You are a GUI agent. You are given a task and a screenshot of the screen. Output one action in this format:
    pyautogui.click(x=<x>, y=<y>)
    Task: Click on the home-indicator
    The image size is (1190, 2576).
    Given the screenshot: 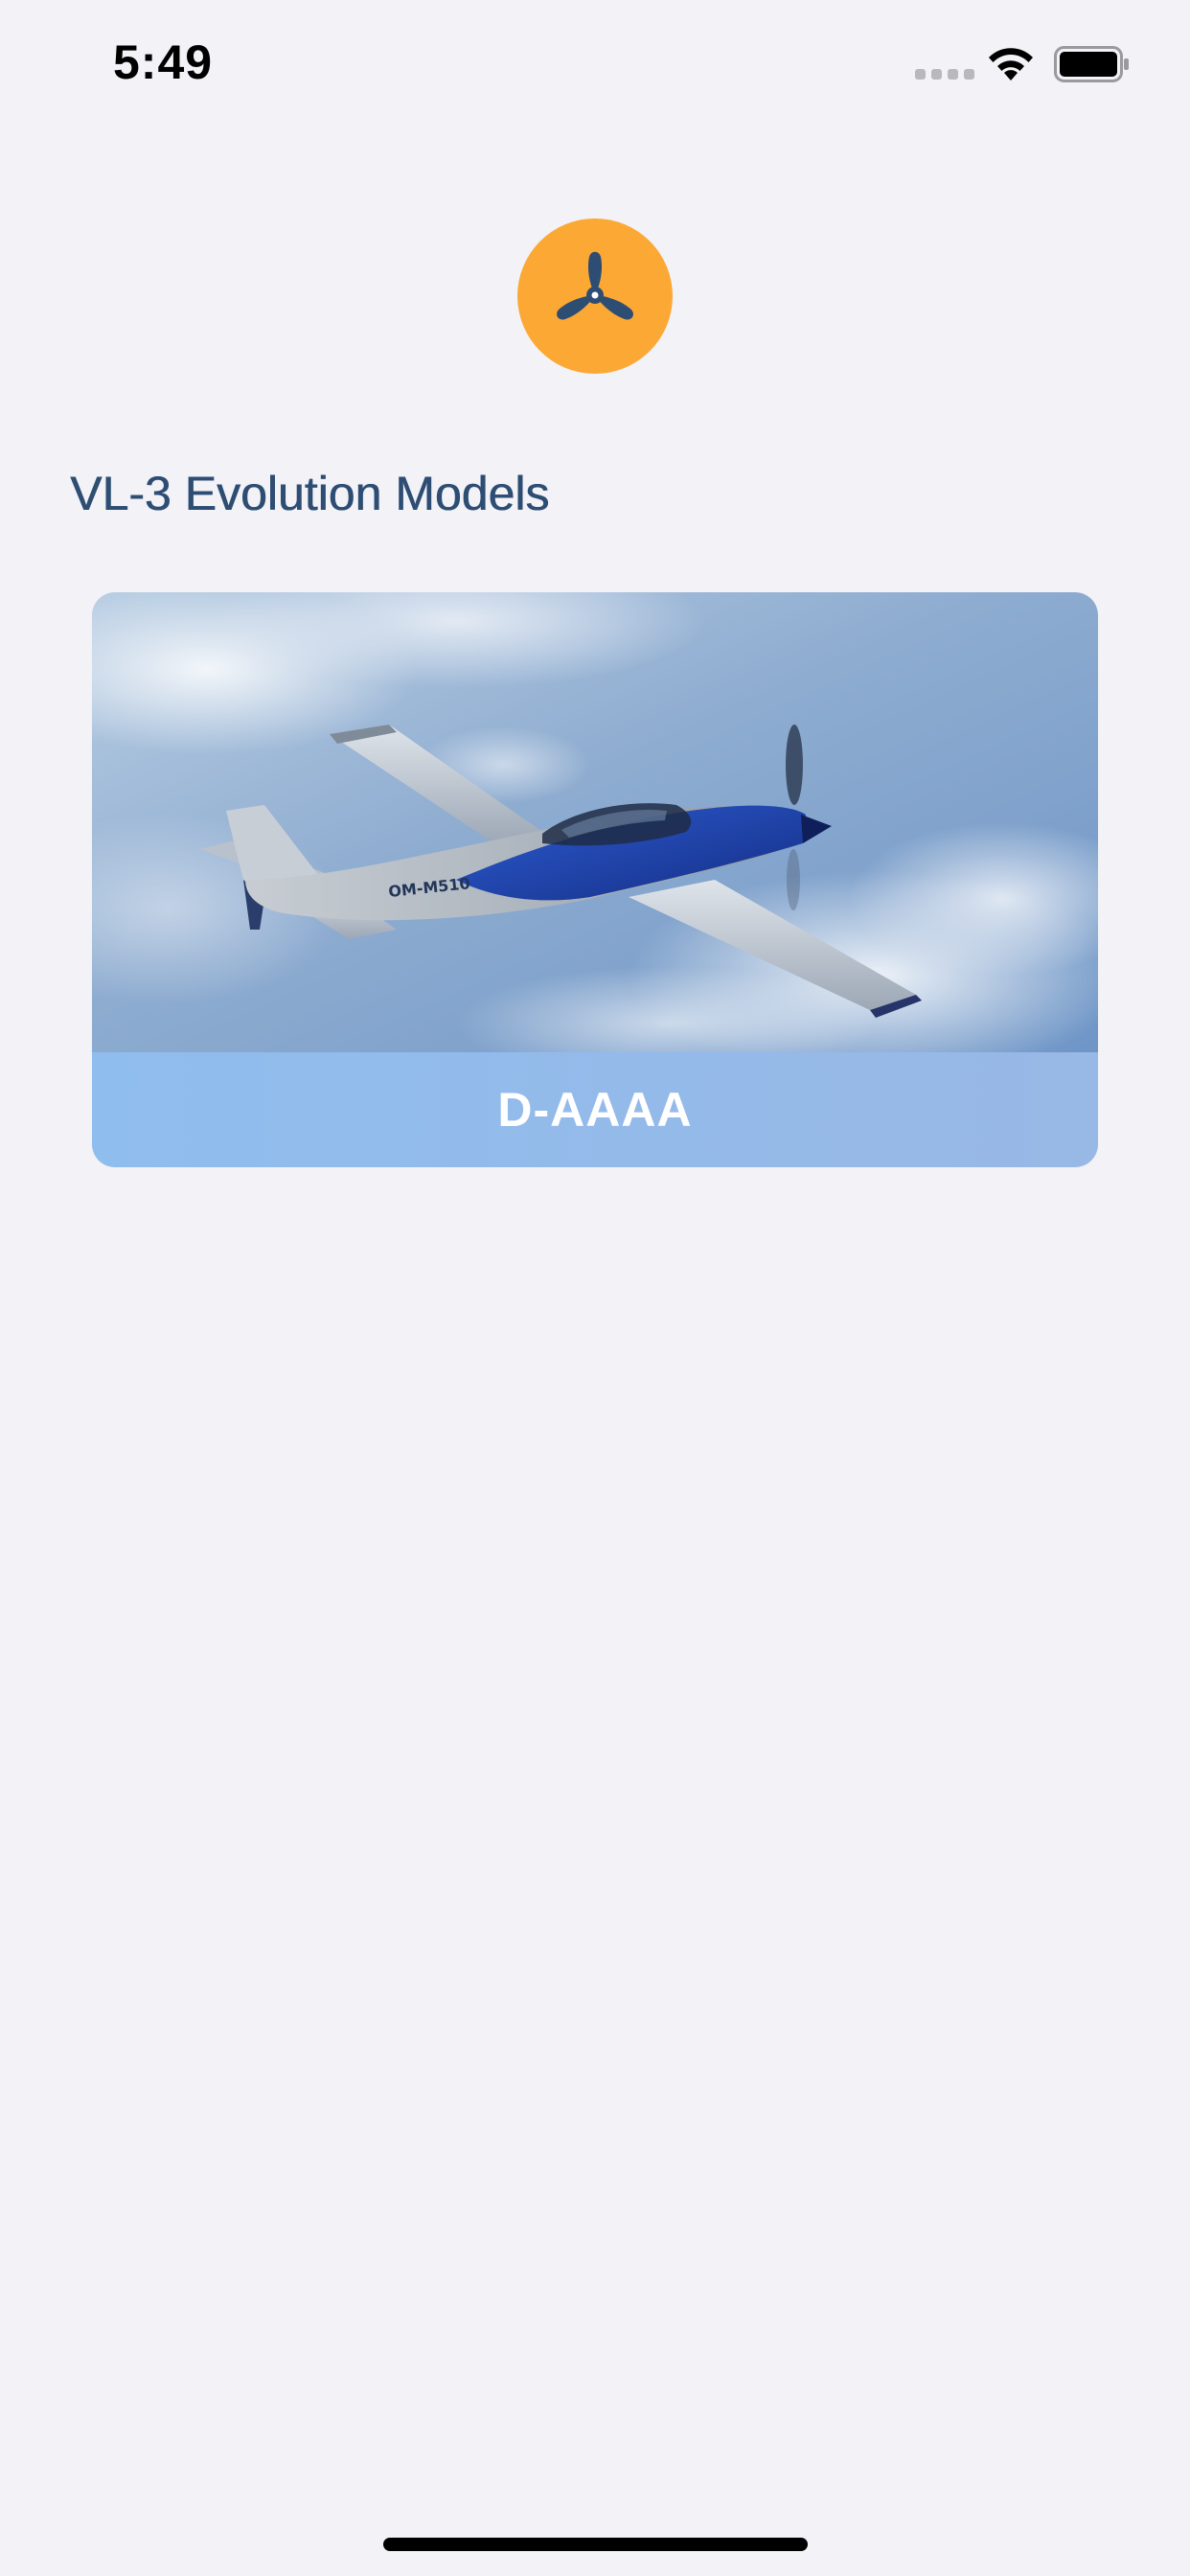 What is the action you would take?
    pyautogui.click(x=595, y=2544)
    